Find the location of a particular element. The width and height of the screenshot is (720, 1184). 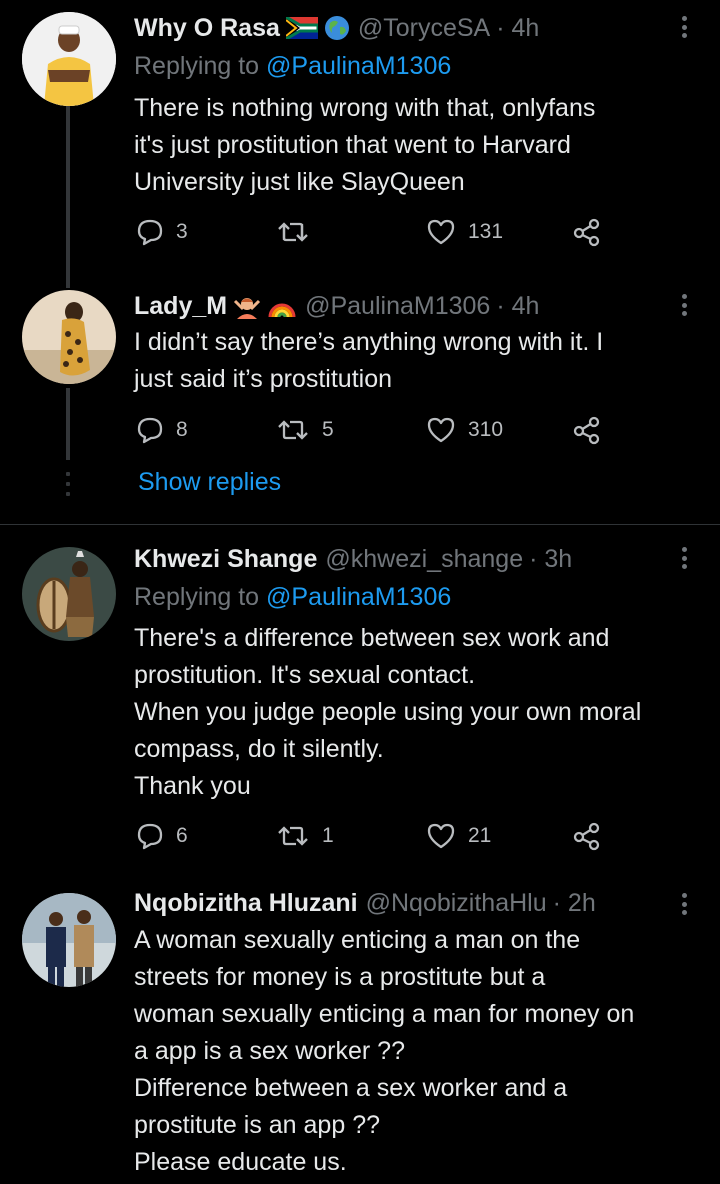

user-handle: @PaulinaM1306 is located at coordinates (397, 306).